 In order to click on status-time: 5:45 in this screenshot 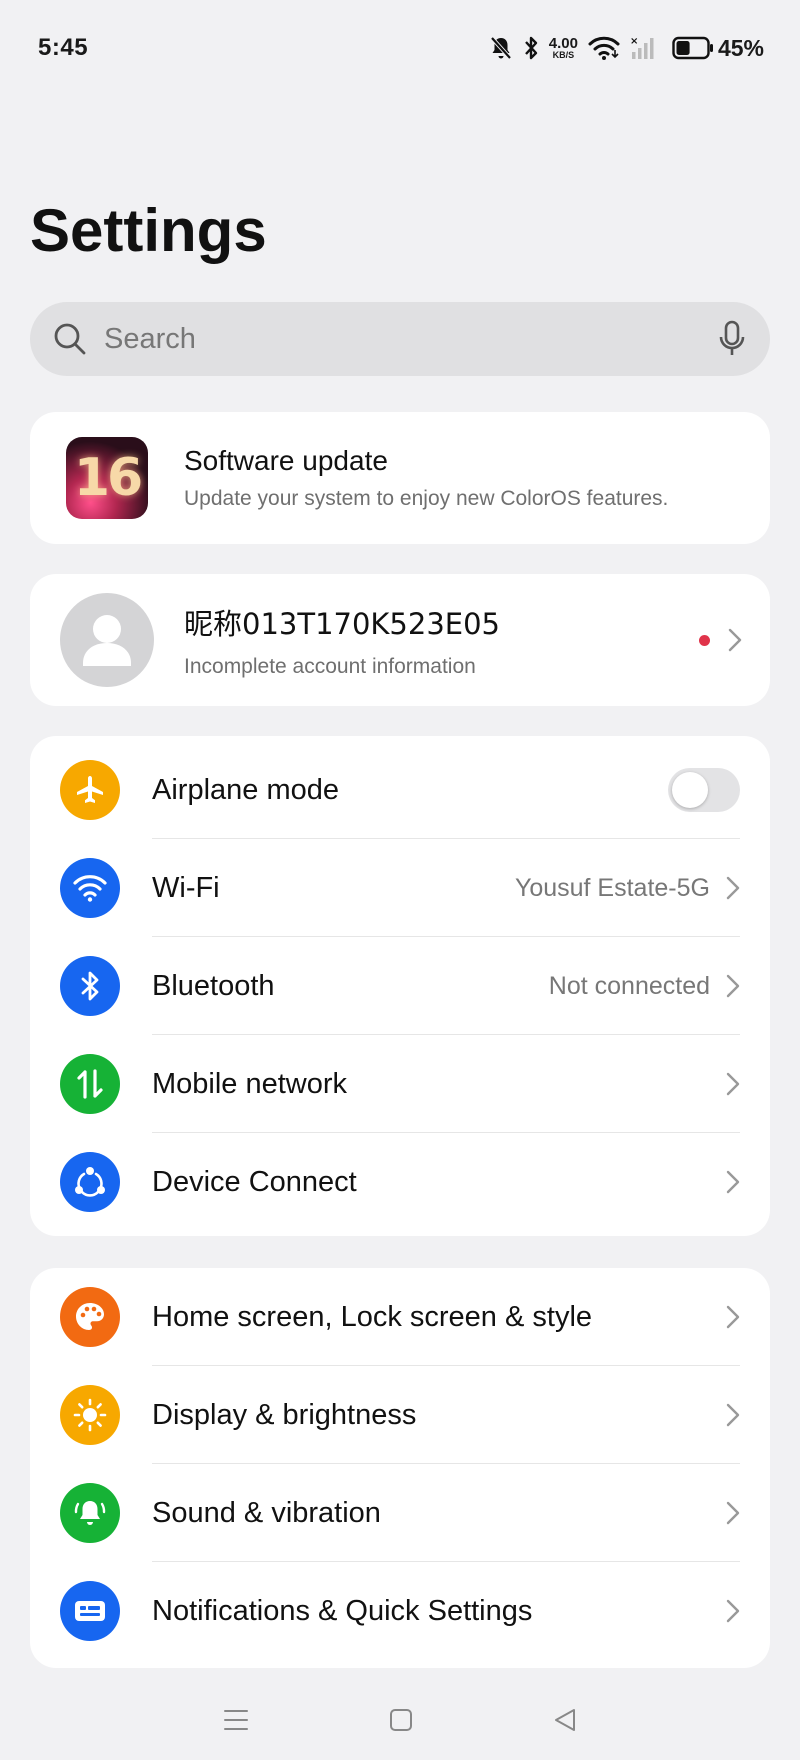, I will do `click(63, 47)`.